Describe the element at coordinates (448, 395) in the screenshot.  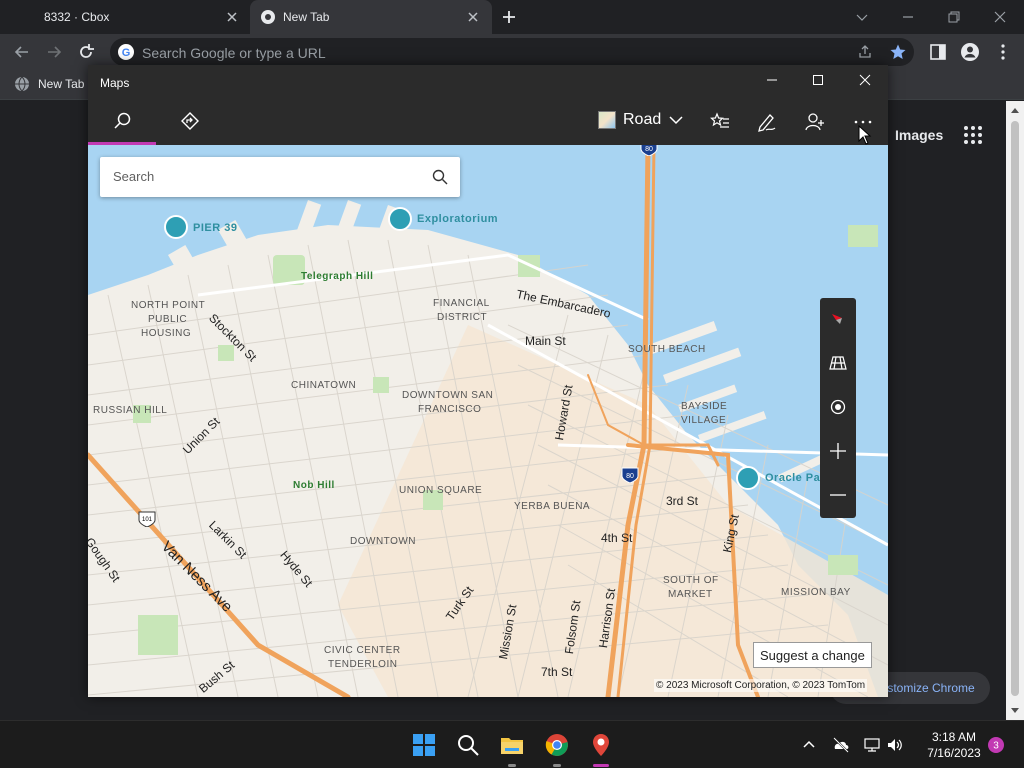
I see `label-downtown-sf: DOWNTOWN SAN` at that location.